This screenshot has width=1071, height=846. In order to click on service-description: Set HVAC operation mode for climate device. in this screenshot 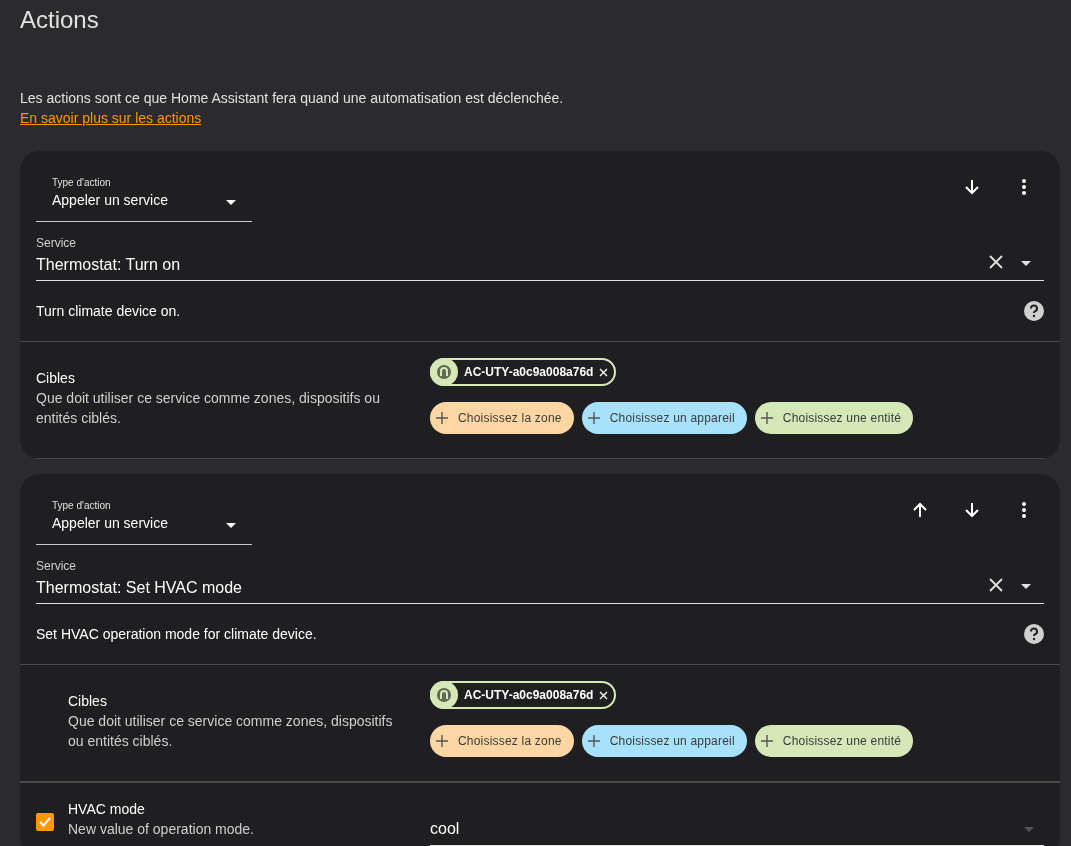, I will do `click(177, 634)`.